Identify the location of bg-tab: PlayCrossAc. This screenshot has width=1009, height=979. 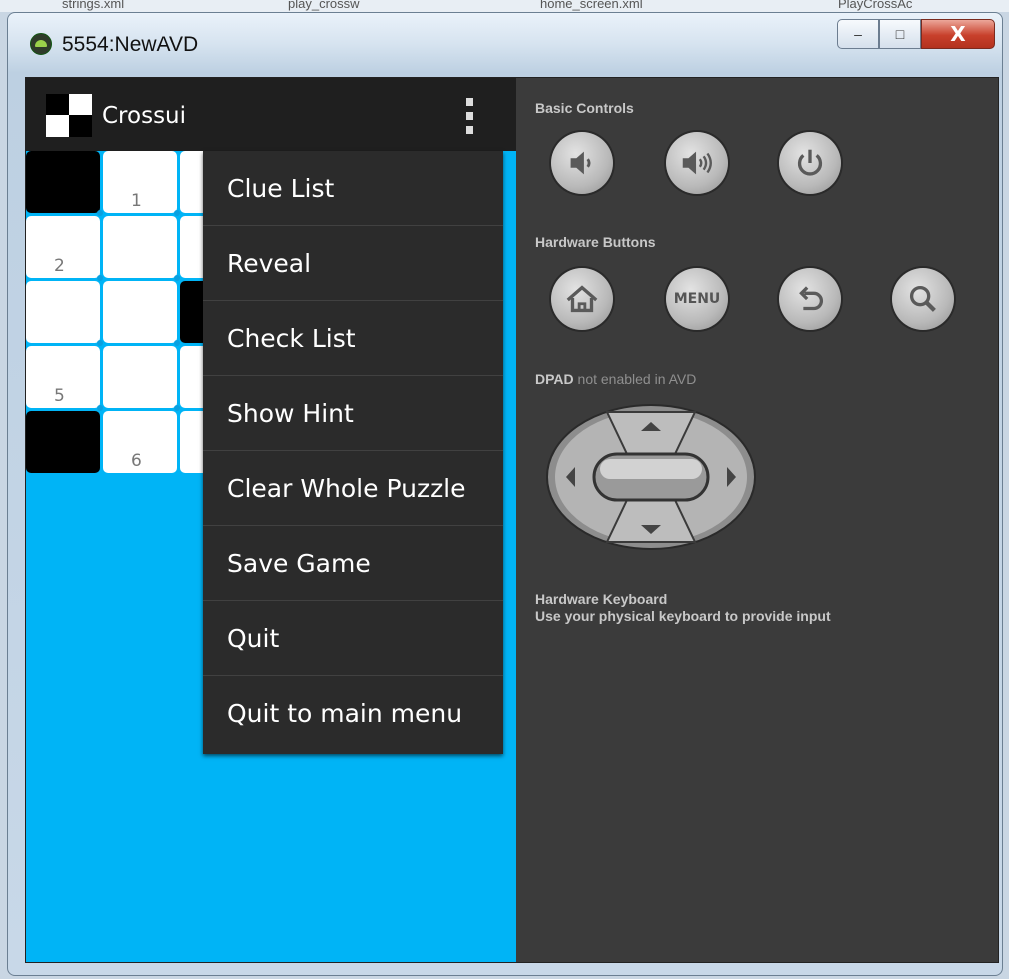
(875, 5).